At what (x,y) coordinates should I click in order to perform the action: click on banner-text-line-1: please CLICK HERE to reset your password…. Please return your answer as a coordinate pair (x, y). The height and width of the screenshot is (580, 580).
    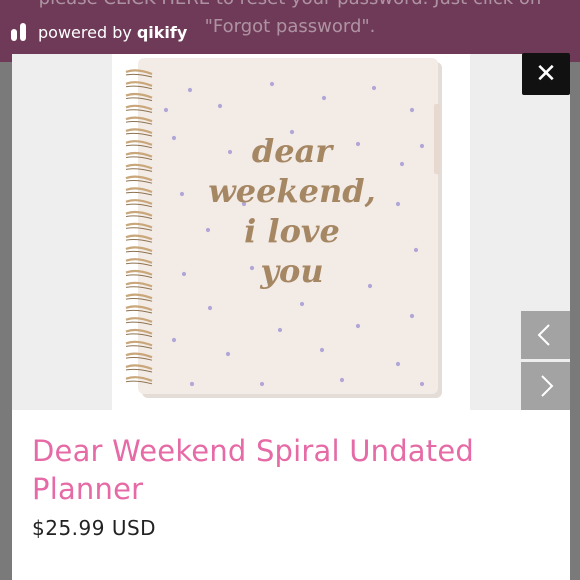
    Looking at the image, I should click on (290, 4).